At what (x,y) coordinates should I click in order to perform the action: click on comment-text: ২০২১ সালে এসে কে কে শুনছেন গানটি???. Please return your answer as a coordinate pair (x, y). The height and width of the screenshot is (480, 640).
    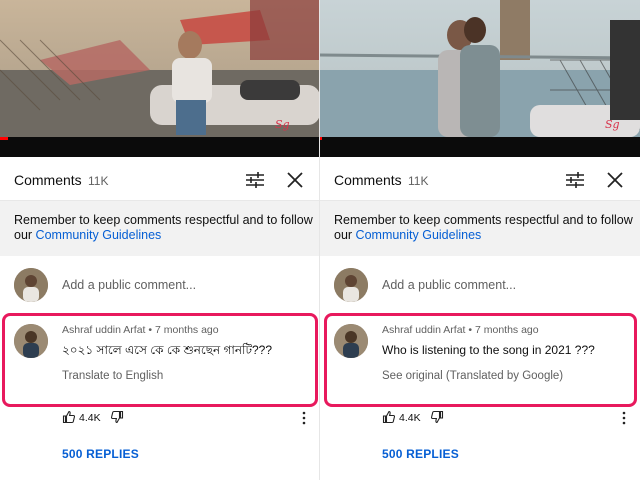
    Looking at the image, I should click on (167, 350).